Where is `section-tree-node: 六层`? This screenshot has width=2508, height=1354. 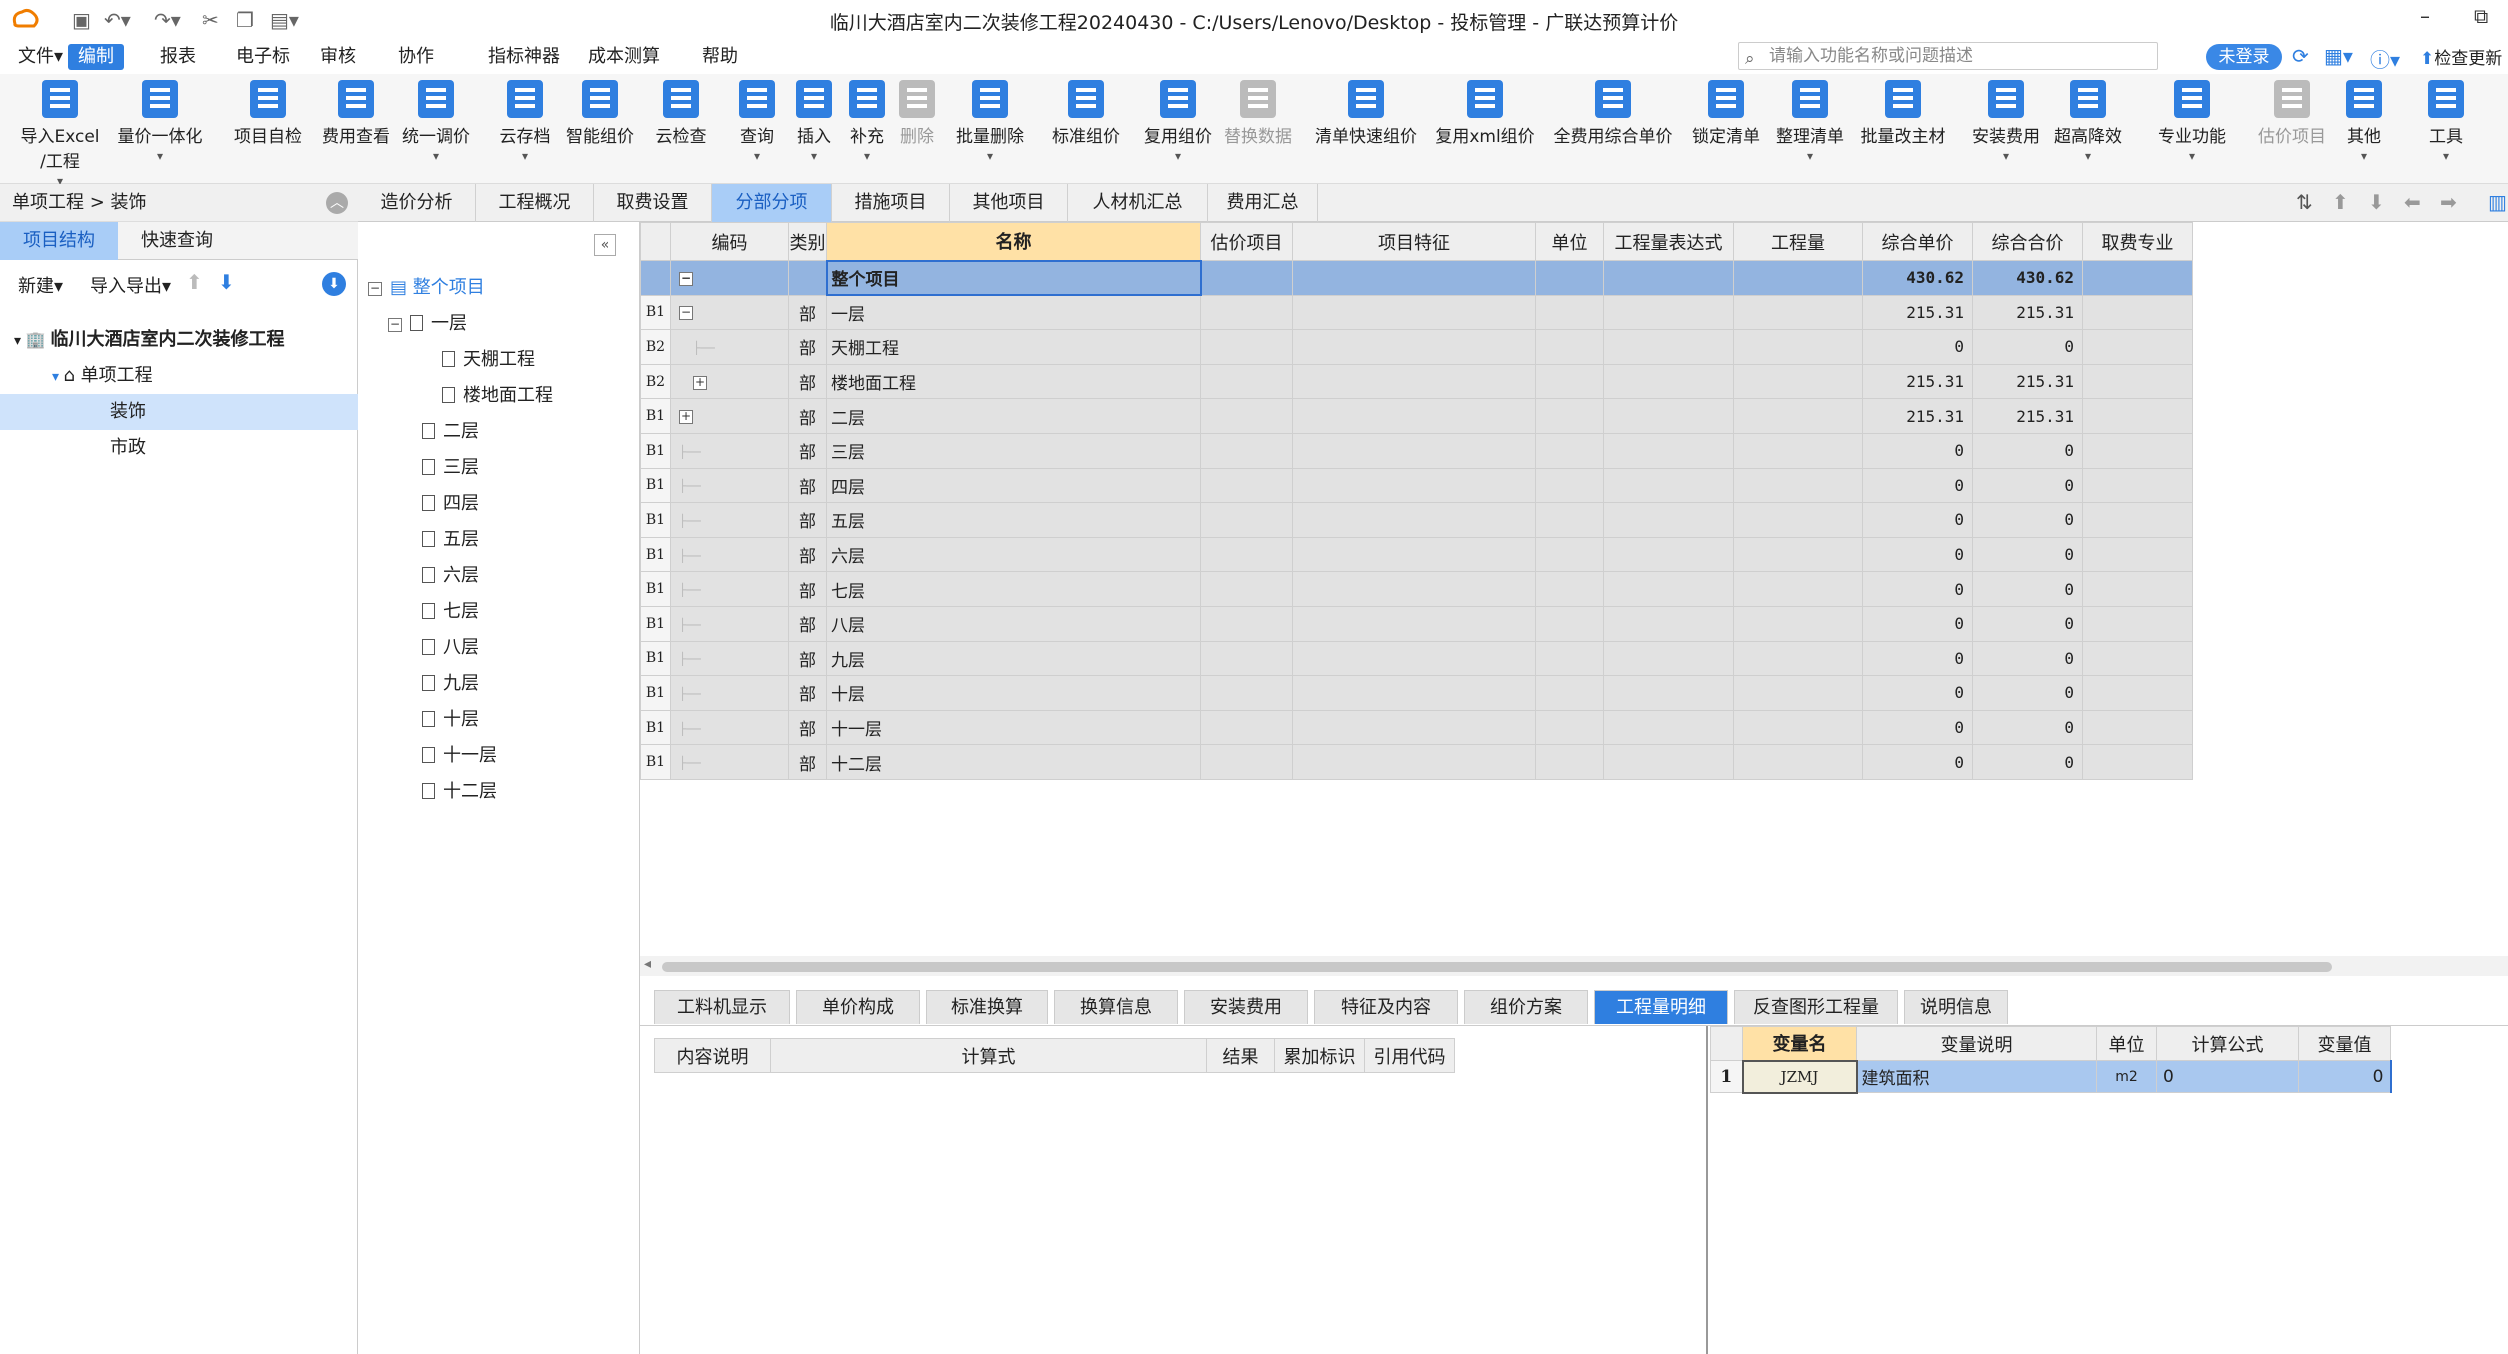
section-tree-node: 六层 is located at coordinates (503, 576).